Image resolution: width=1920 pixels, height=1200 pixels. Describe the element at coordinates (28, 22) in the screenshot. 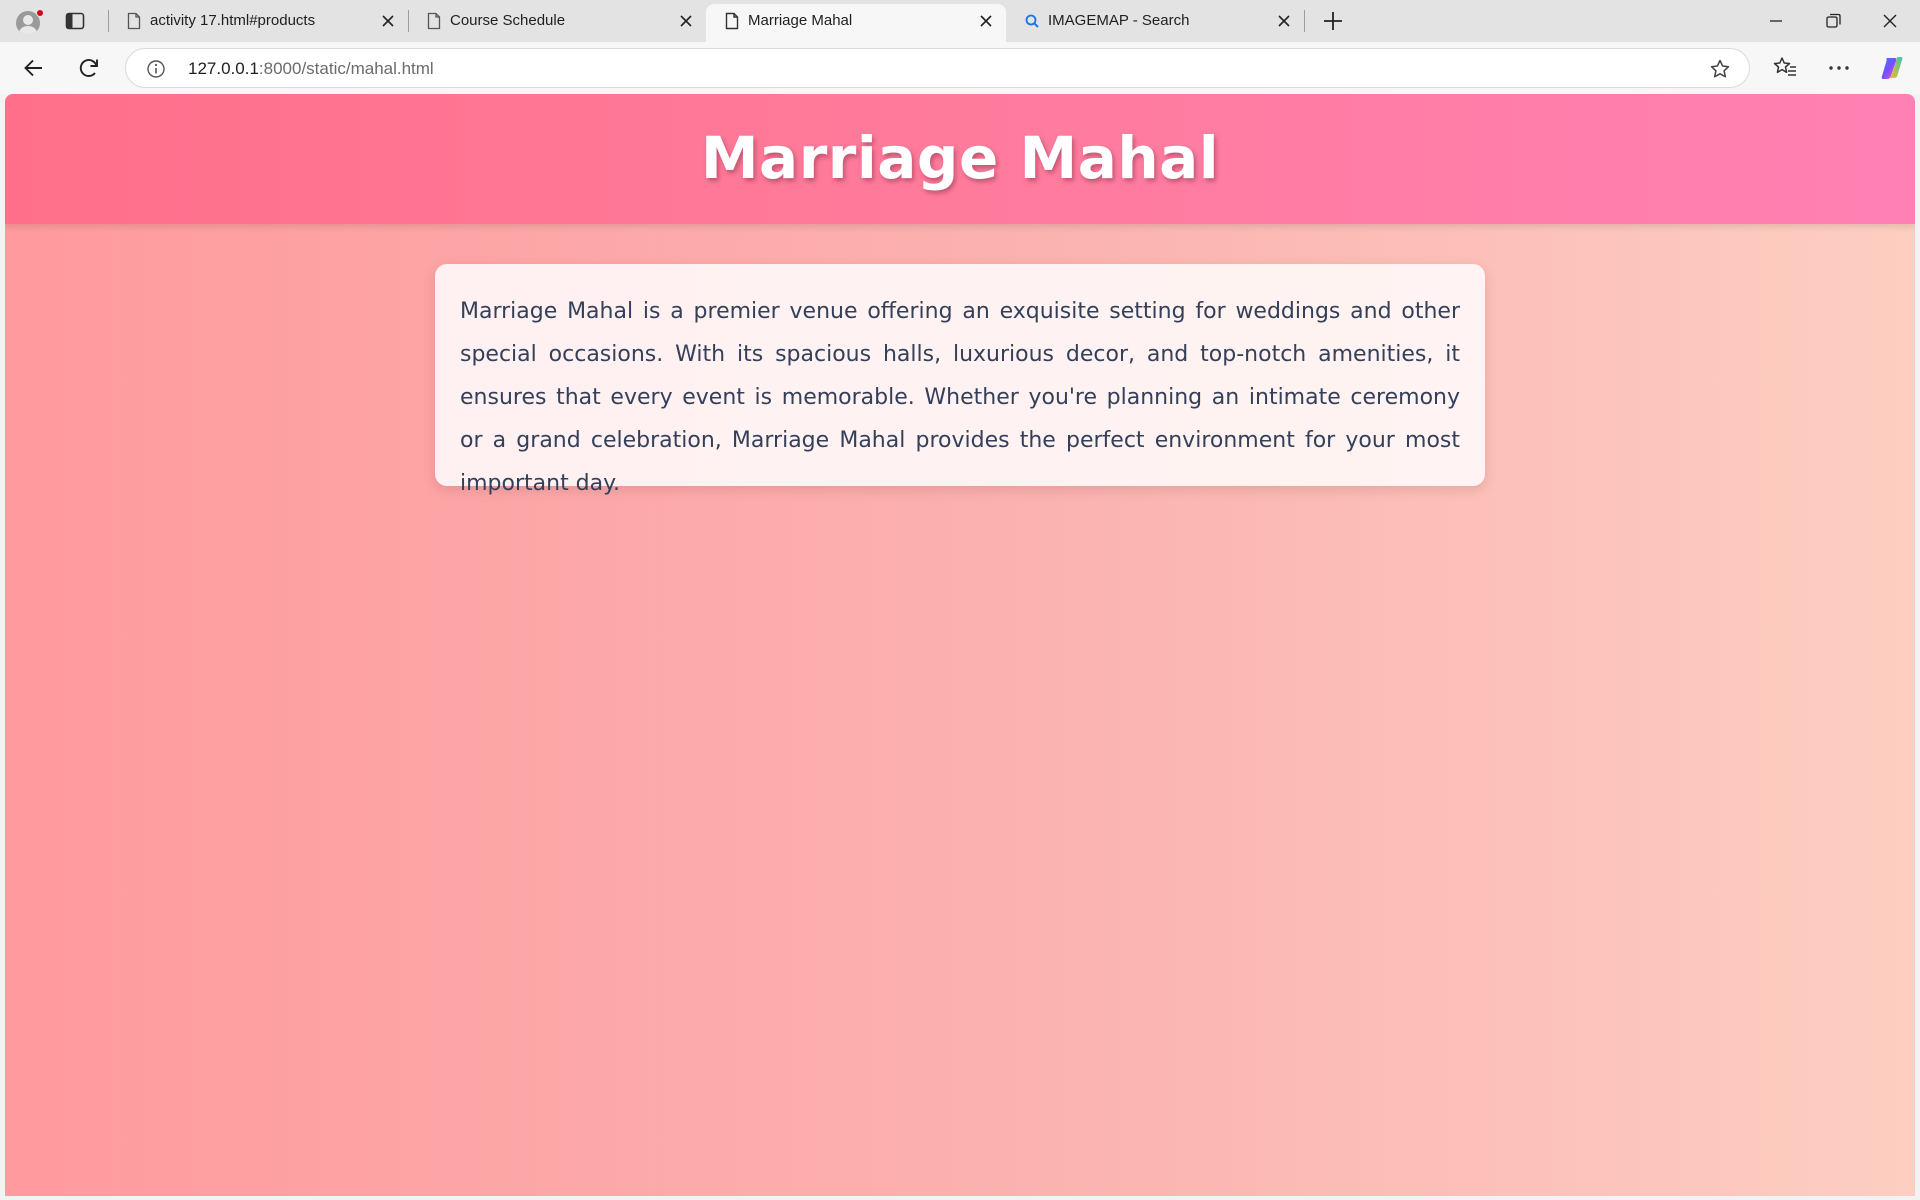

I see `profile-button` at that location.